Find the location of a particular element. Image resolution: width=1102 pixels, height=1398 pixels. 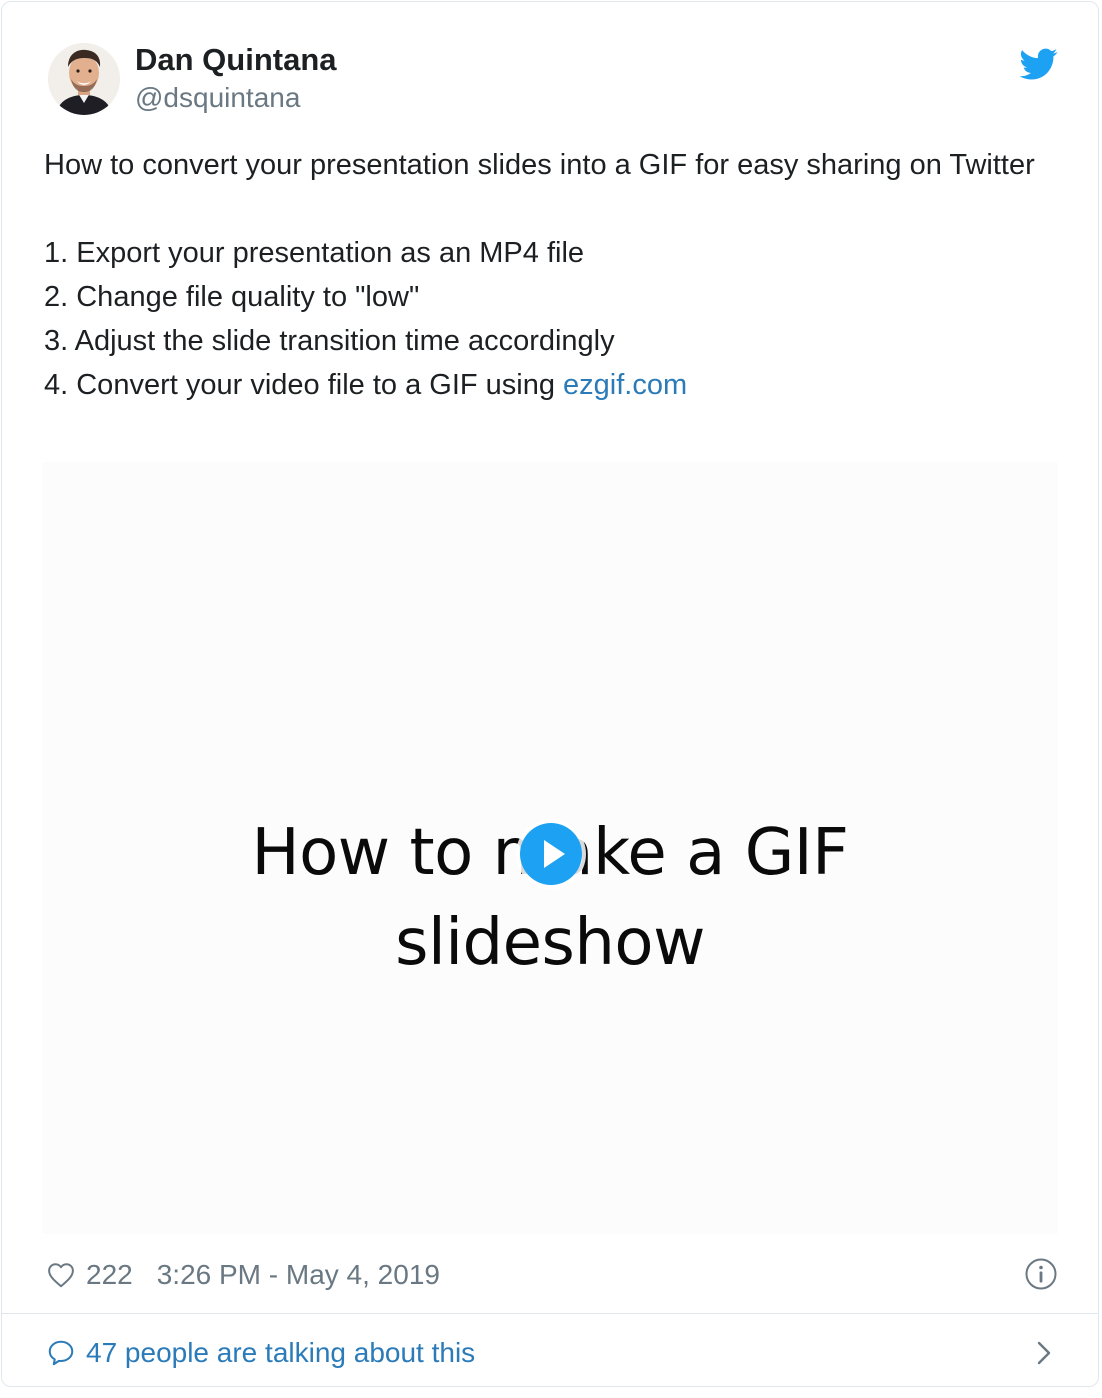

footer-divider is located at coordinates (550, 1313).